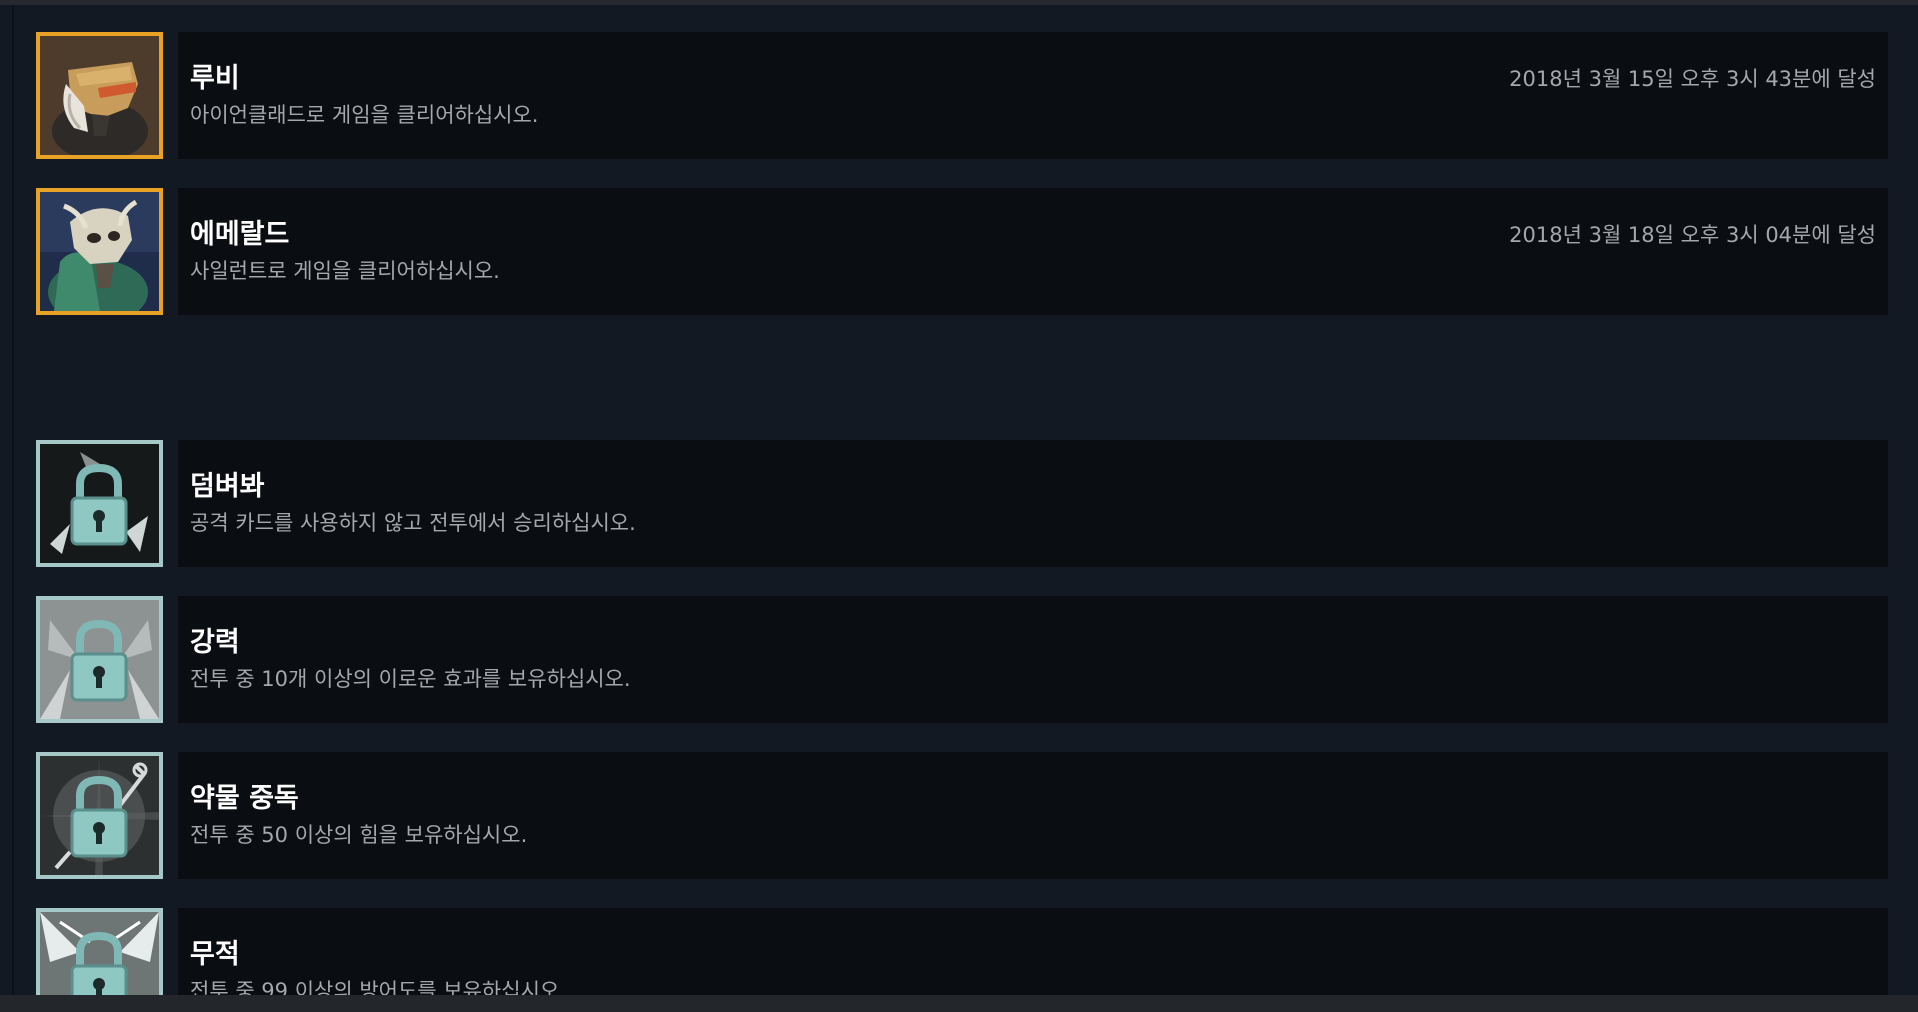 Image resolution: width=1918 pixels, height=1012 pixels. Describe the element at coordinates (410, 679) in the screenshot. I see `achievement-description: 전투 중 10개 이상의 이로운 효과를 보유하십시오.` at that location.